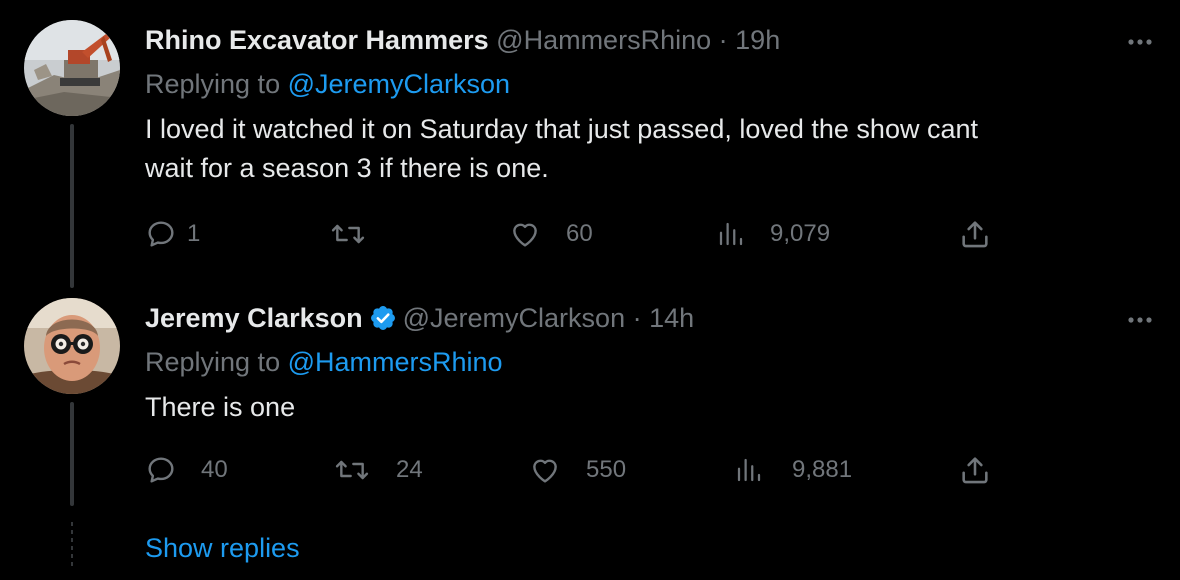  Describe the element at coordinates (186, 470) in the screenshot. I see `reply-button: 40` at that location.